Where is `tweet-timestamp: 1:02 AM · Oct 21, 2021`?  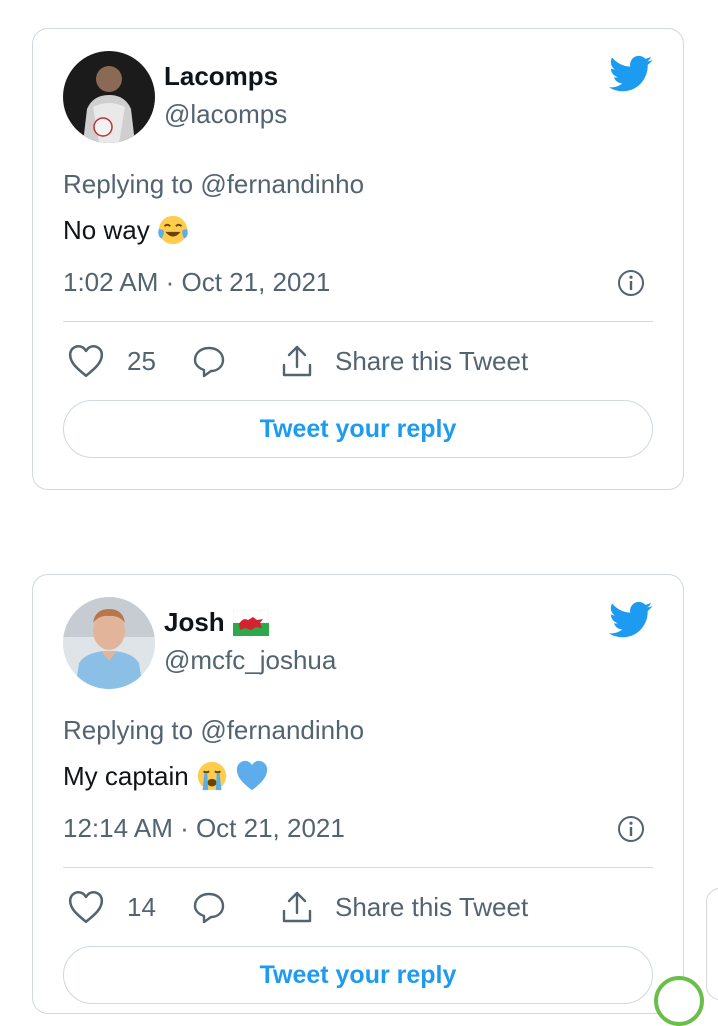
tweet-timestamp: 1:02 AM · Oct 21, 2021 is located at coordinates (196, 282).